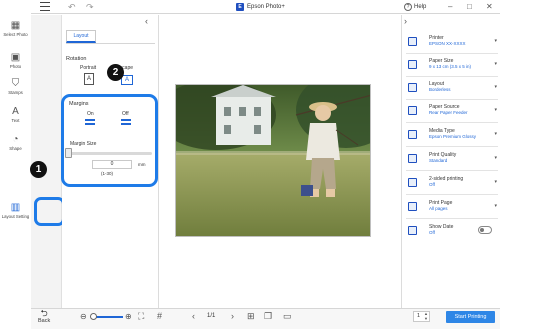 Image resolution: width=533 pixels, height=329 pixels. Describe the element at coordinates (452, 207) in the screenshot. I see `setting-print-page: Print Page All pages ▾` at that location.